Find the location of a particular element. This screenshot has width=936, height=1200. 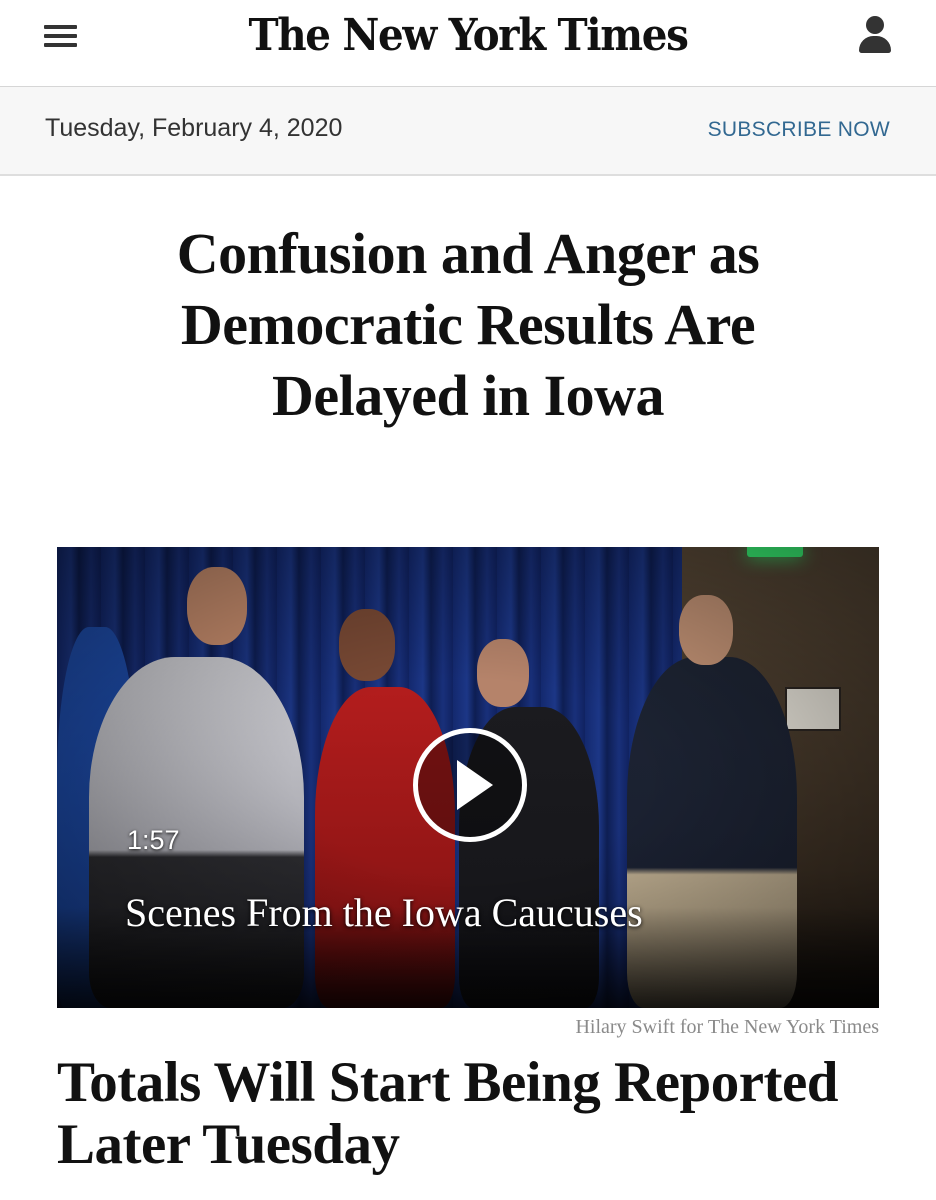

play-icon is located at coordinates (470, 785).